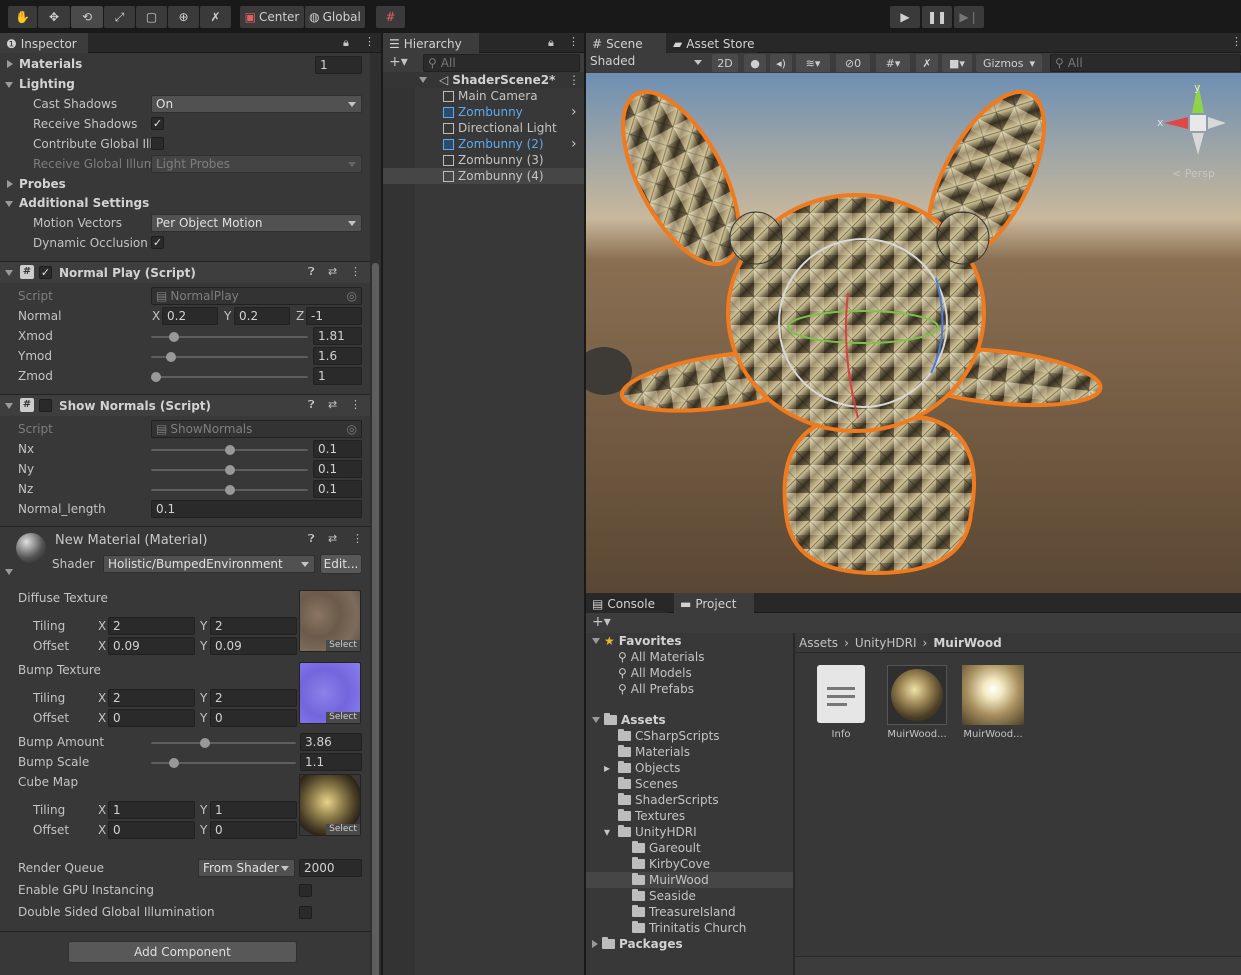  What do you see at coordinates (157, 242) in the screenshot?
I see `dynamic-occlusion-checkbox: ✓` at bounding box center [157, 242].